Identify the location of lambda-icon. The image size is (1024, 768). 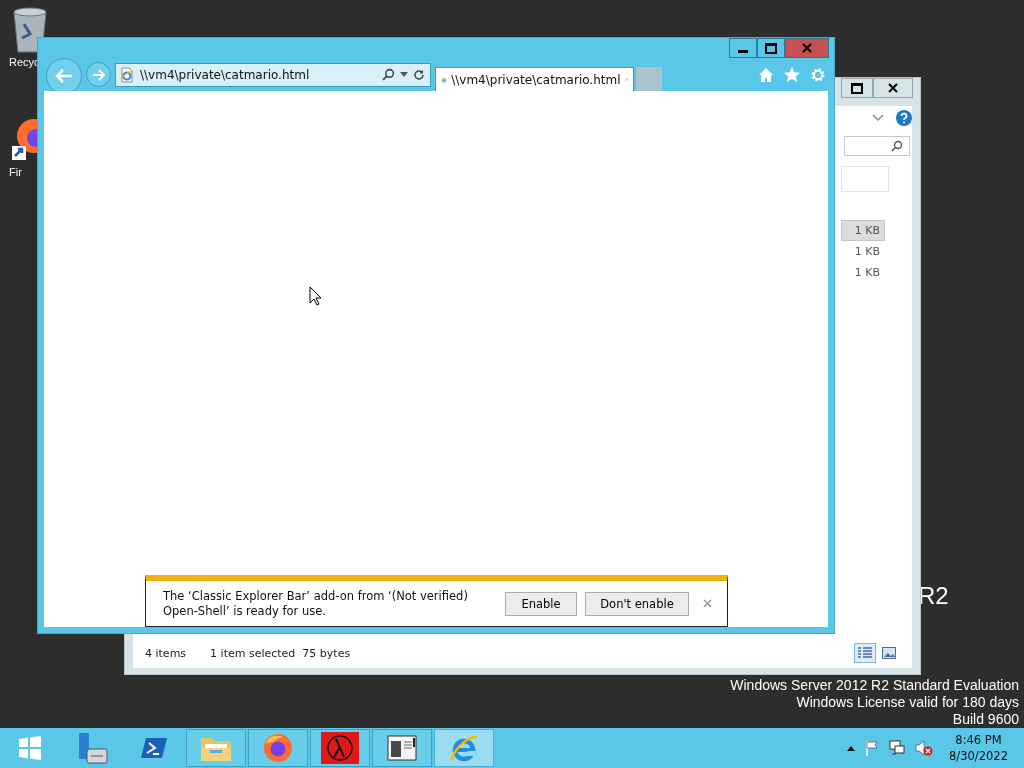
(340, 748).